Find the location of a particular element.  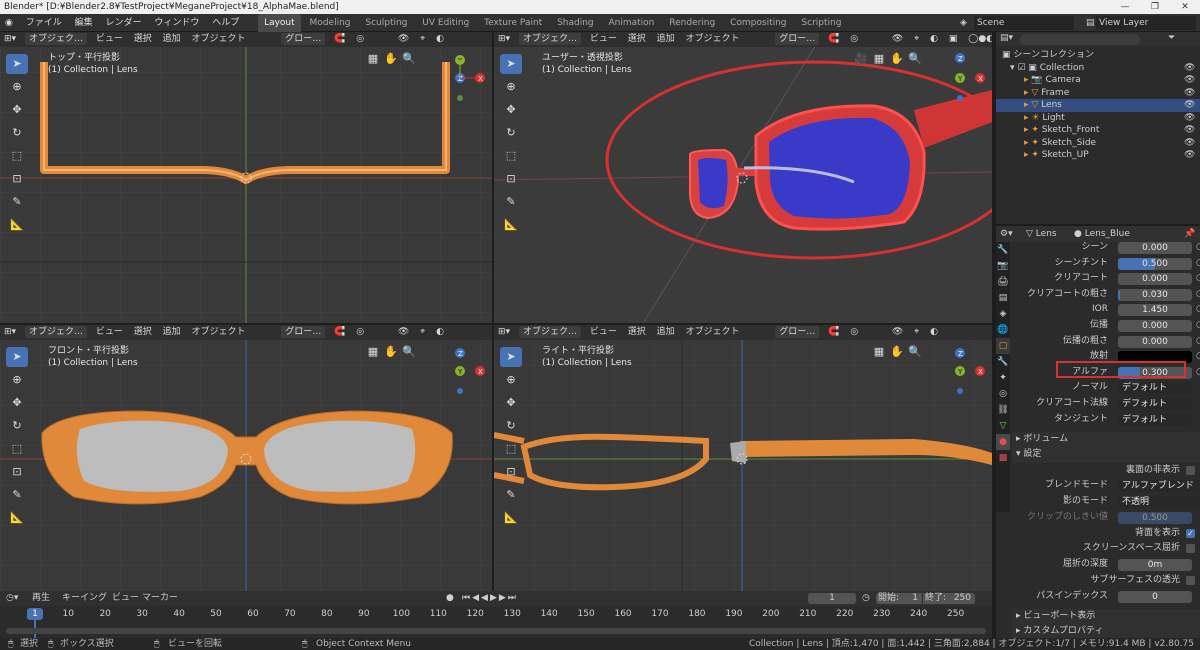

menu-help: ヘルプ is located at coordinates (225, 23).